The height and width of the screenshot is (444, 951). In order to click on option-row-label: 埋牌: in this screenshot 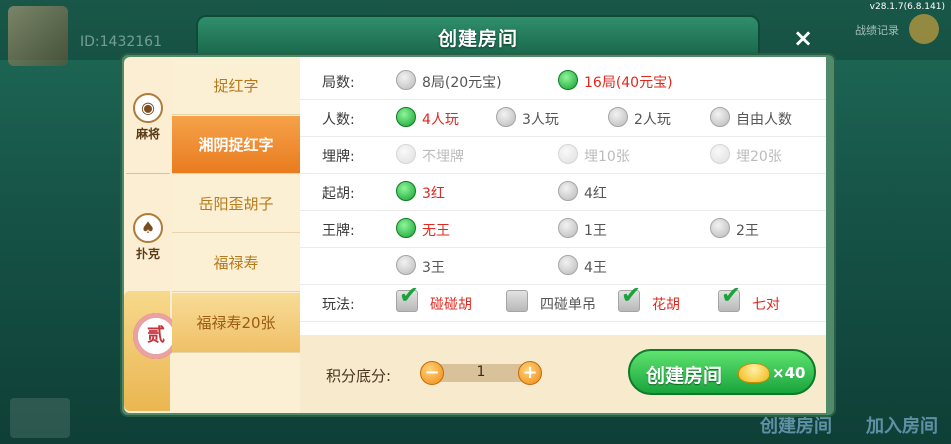, I will do `click(338, 157)`.